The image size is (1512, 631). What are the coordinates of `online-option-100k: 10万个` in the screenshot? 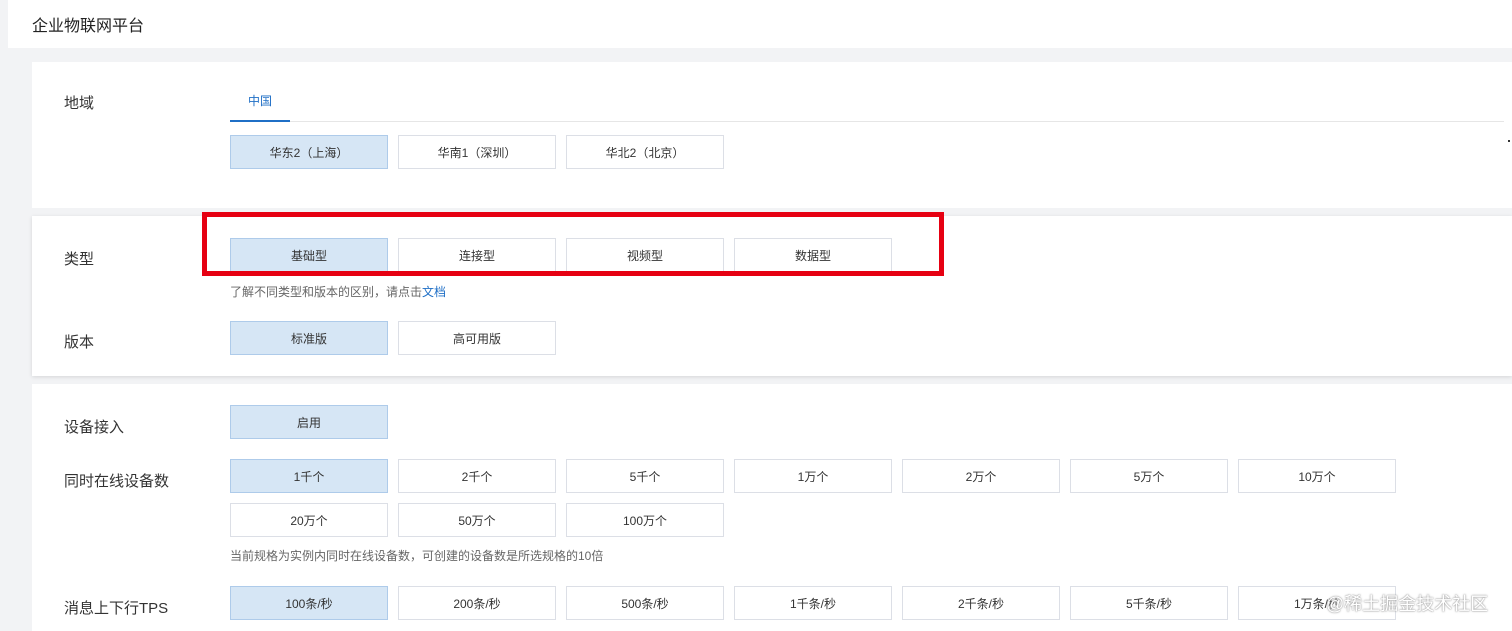 It's located at (1317, 476).